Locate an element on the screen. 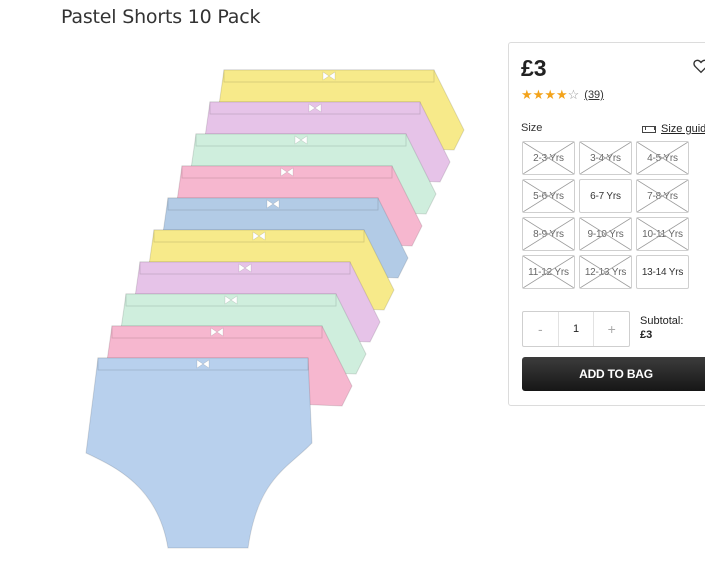  rating-stars: ★ ★ ★ ★ ☆ (39) is located at coordinates (562, 95).